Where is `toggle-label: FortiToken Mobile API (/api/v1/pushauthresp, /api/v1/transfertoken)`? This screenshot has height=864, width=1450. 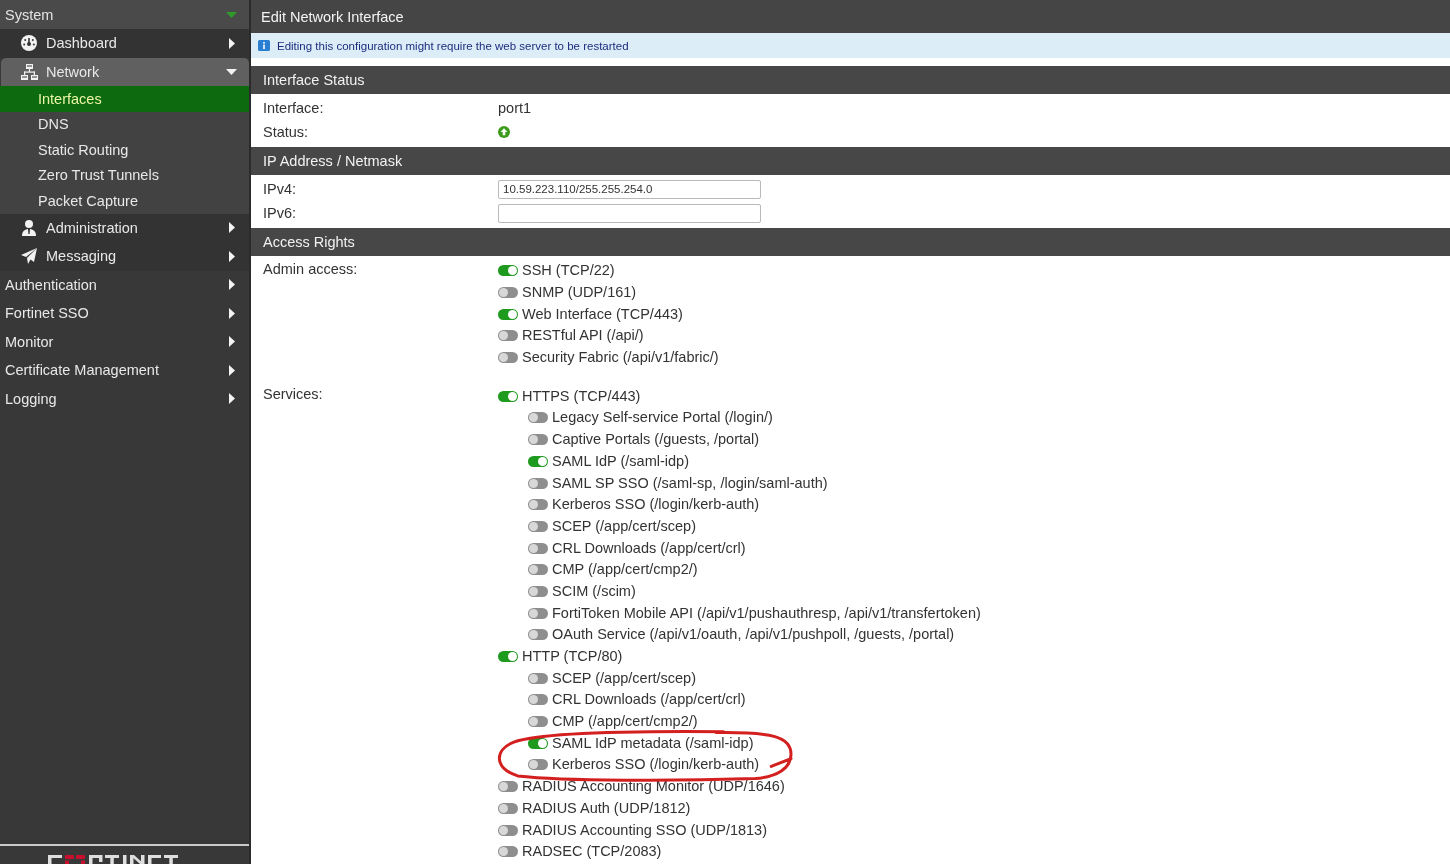 toggle-label: FortiToken Mobile API (/api/v1/pushauthresp, /api/v1/transfertoken) is located at coordinates (766, 613).